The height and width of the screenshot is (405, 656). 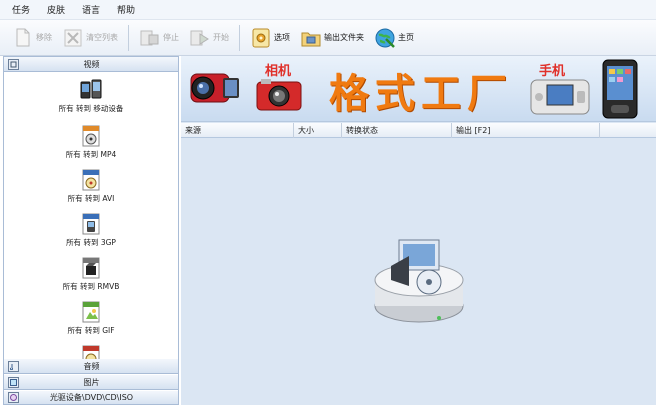 I want to click on menu-task: 任务, so click(x=21, y=9).